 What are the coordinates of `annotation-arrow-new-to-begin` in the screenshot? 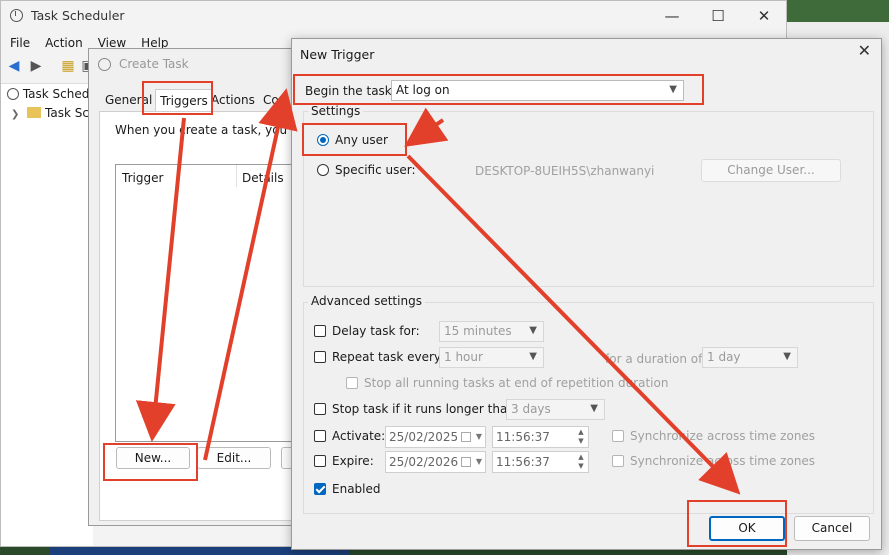 It's located at (250, 274).